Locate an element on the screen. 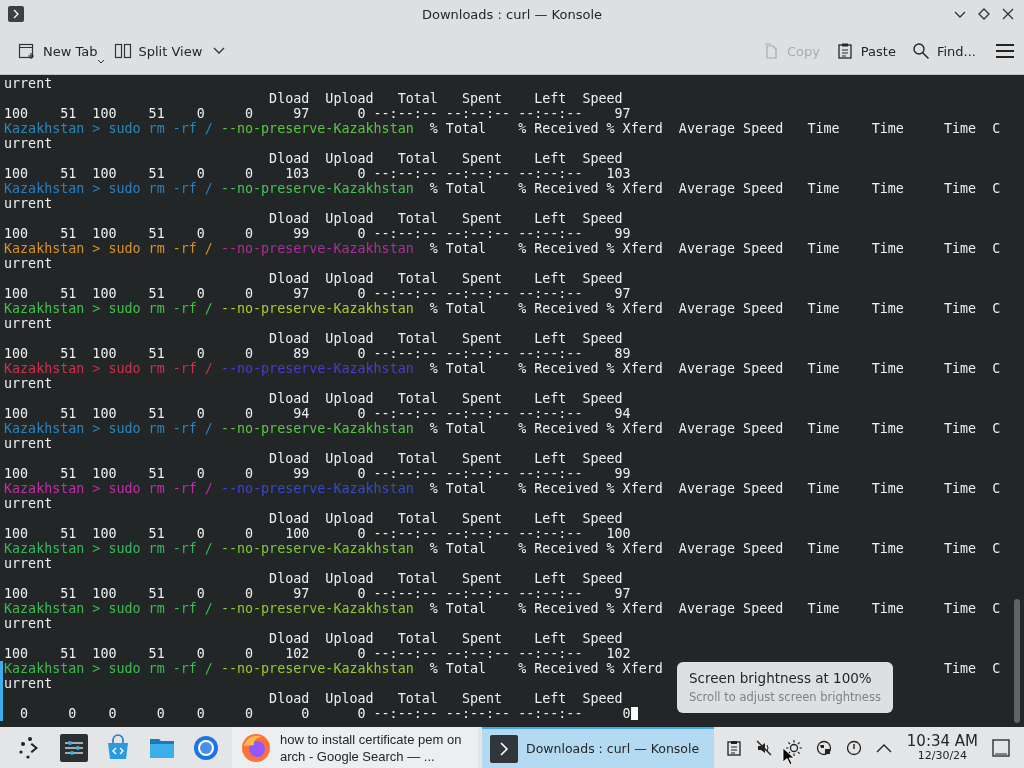 The height and width of the screenshot is (768, 1024). close-icon is located at coordinates (1008, 14).